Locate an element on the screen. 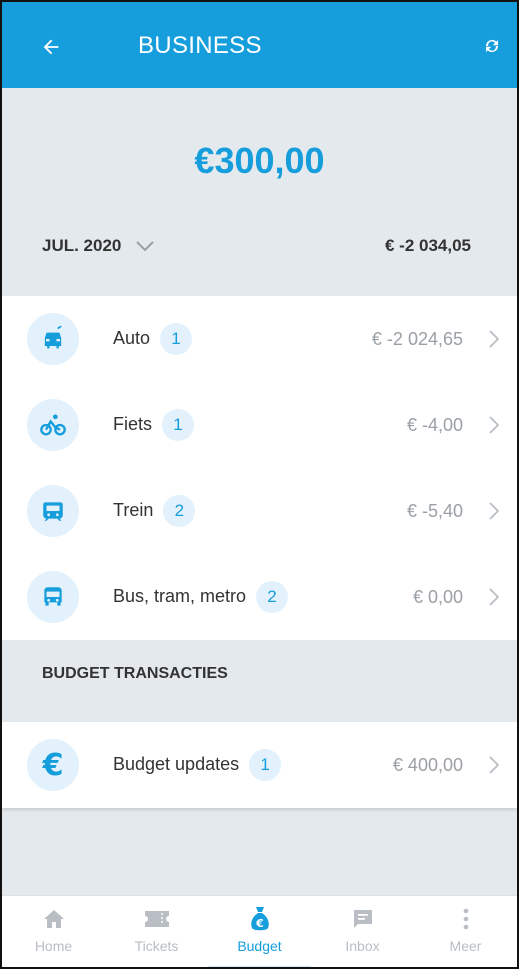 The image size is (519, 969). category-label: Trein 2 is located at coordinates (154, 511).